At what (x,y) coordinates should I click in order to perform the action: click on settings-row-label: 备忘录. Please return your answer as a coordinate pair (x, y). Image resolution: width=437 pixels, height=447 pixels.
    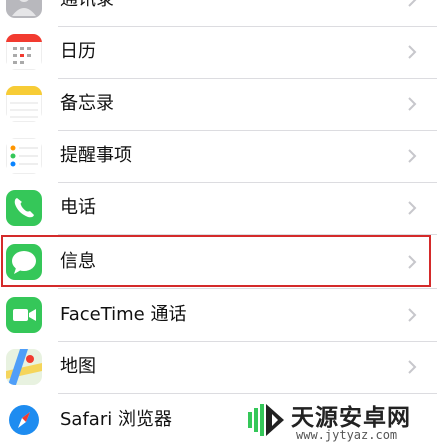
    Looking at the image, I should click on (87, 103).